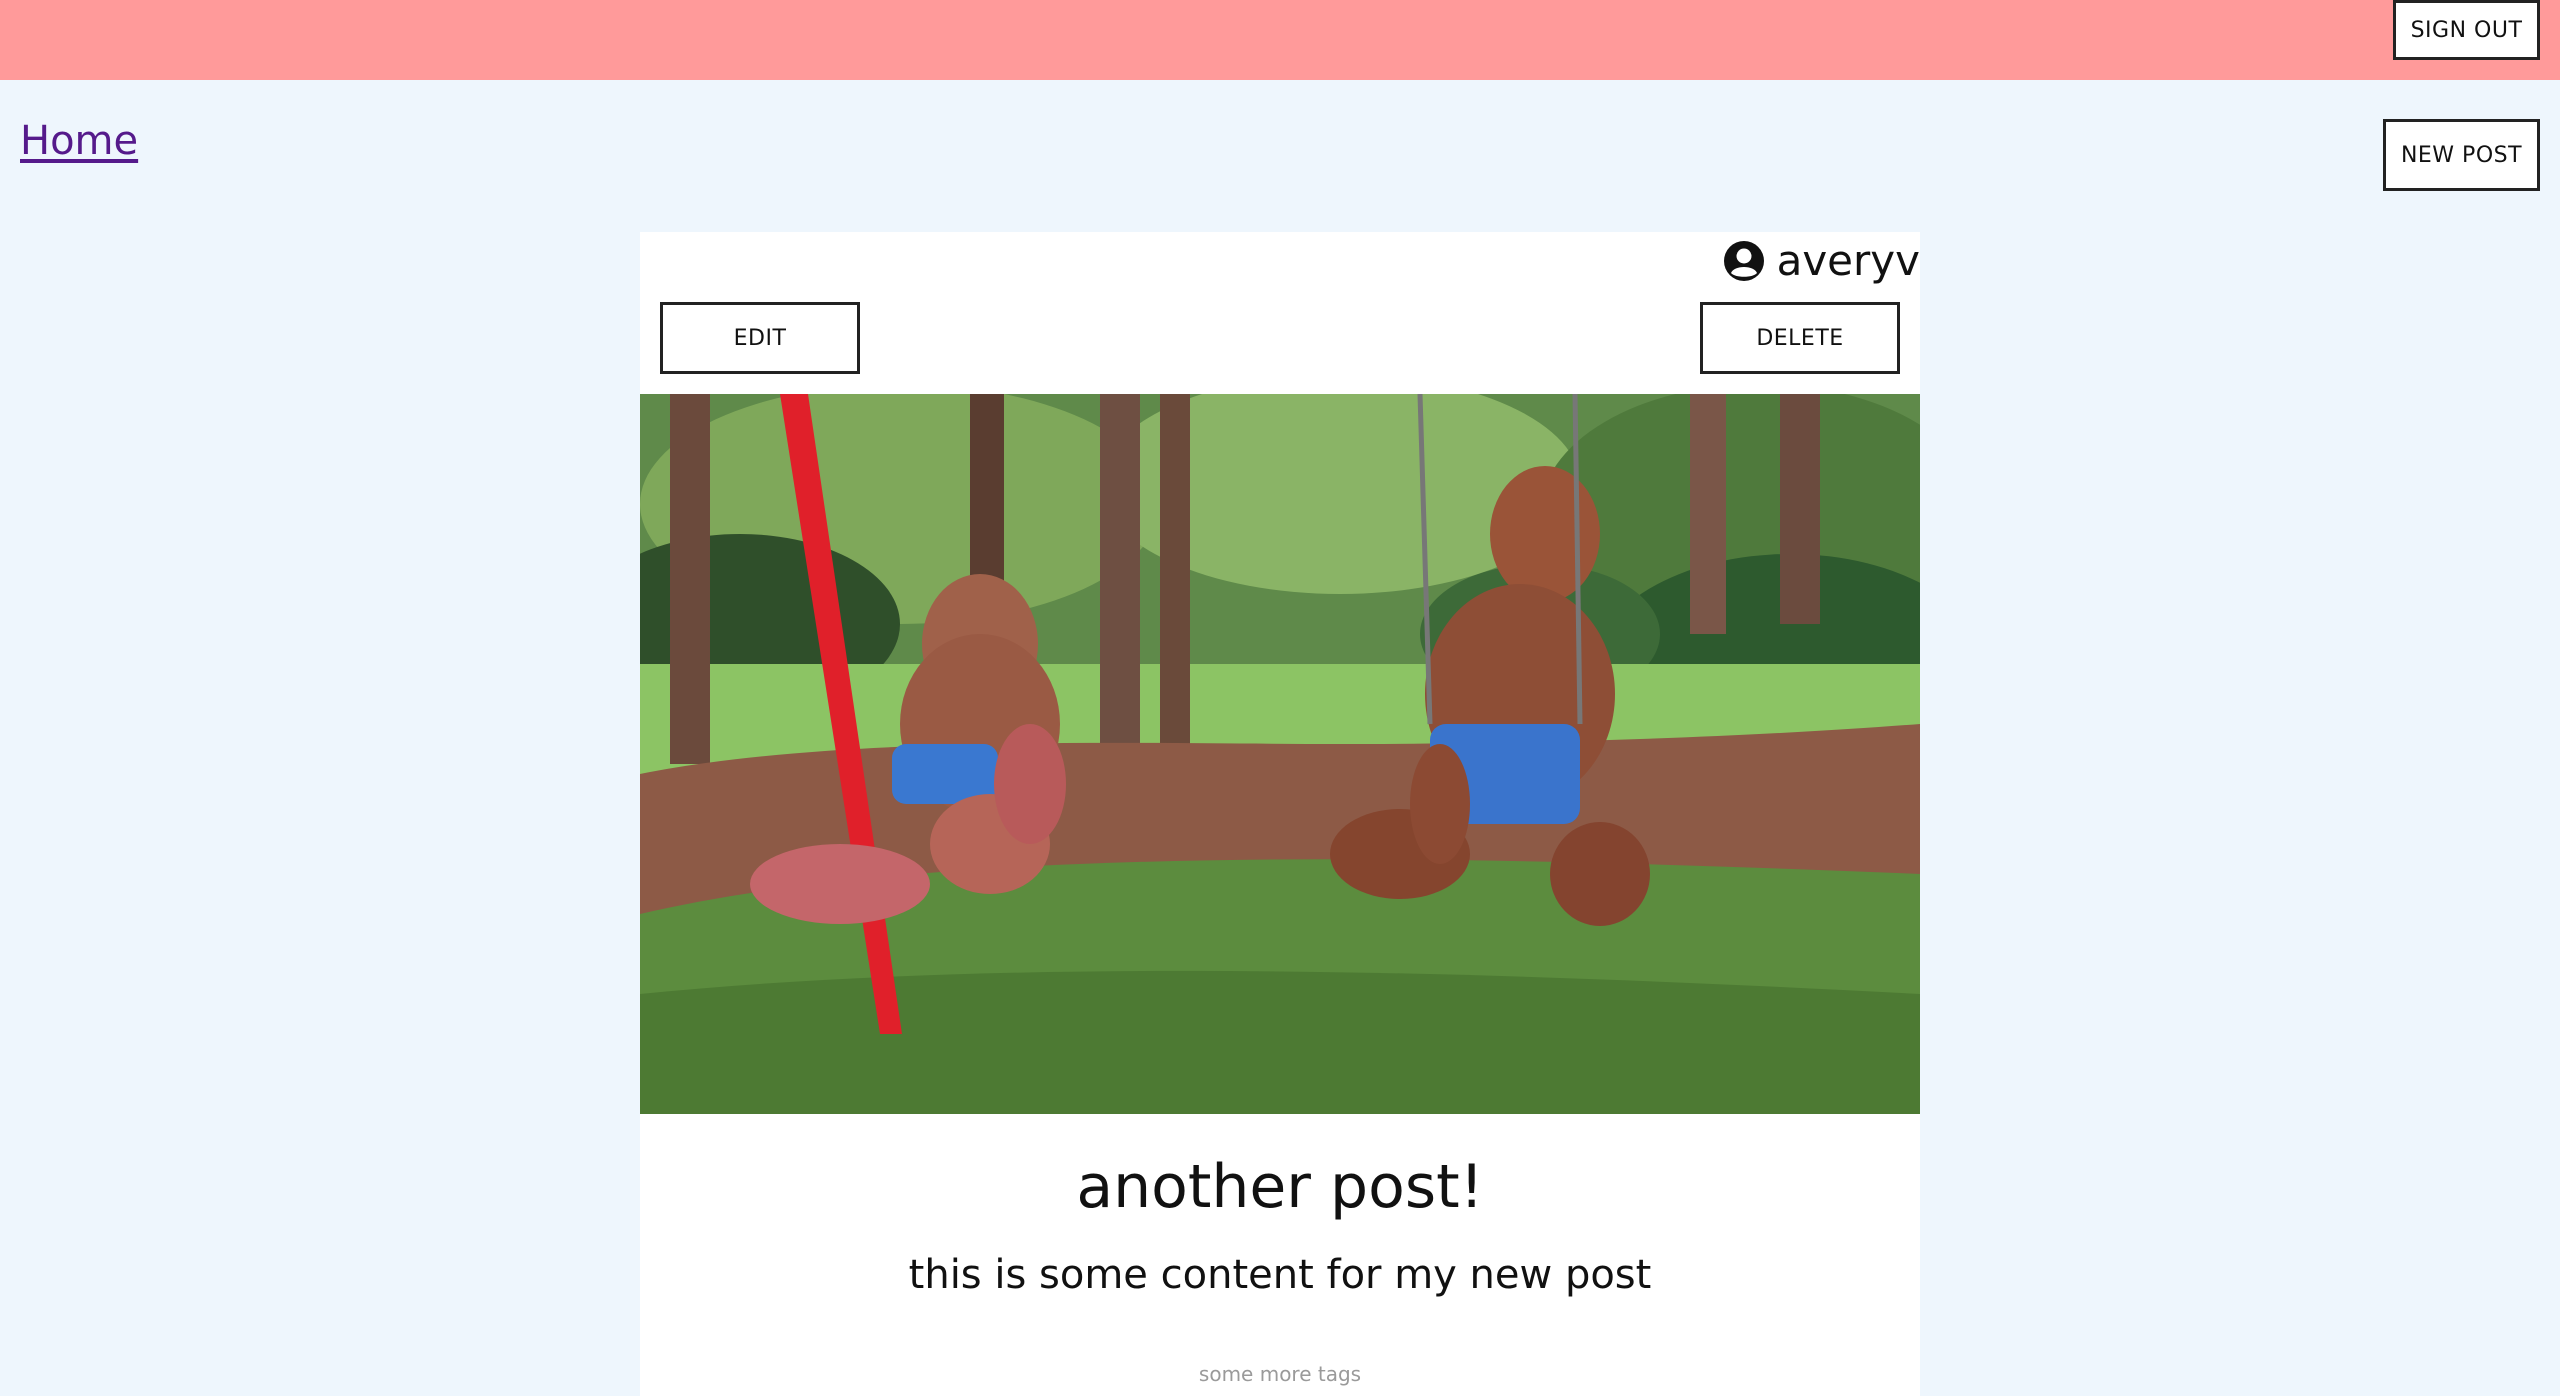 This screenshot has height=1396, width=2560. Describe the element at coordinates (2461, 155) in the screenshot. I see `new-post-button: NEW POST` at that location.